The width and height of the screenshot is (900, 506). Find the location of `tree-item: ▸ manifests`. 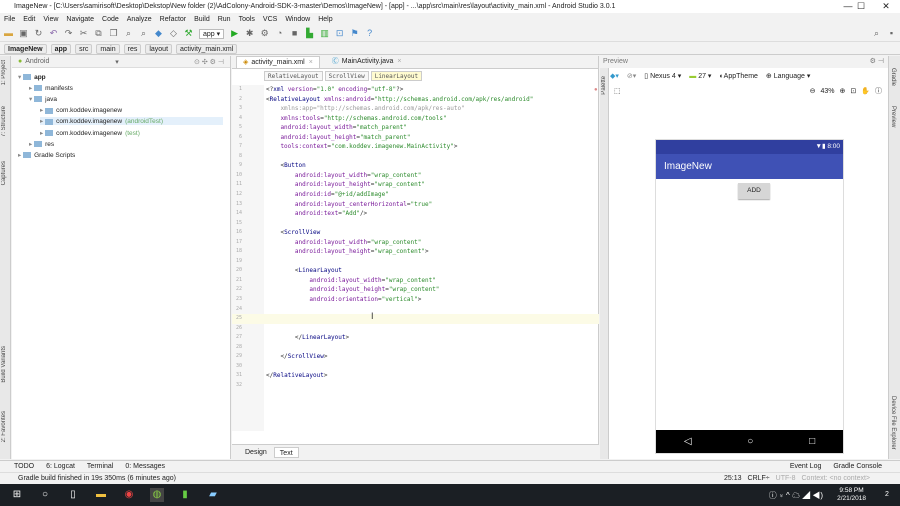

tree-item: ▸ manifests is located at coordinates (126, 88).